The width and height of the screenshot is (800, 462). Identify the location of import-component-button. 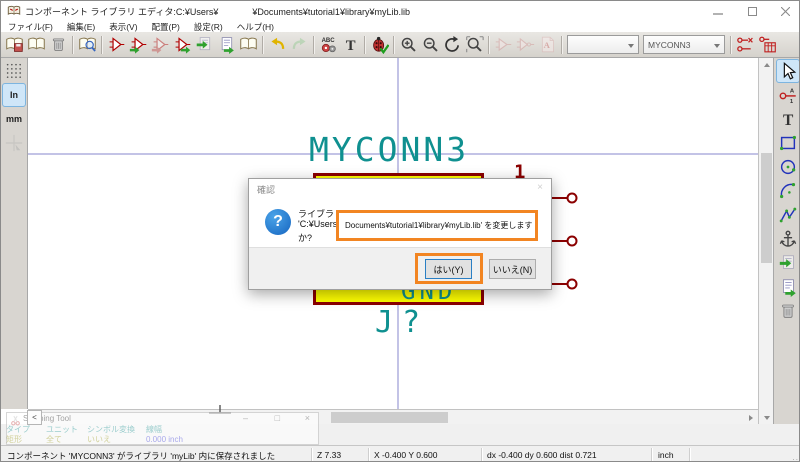
(204, 45).